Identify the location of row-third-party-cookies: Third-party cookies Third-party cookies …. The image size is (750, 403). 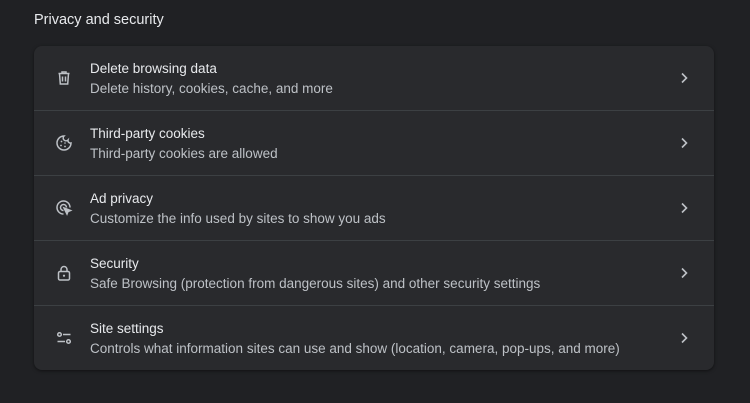
(374, 142).